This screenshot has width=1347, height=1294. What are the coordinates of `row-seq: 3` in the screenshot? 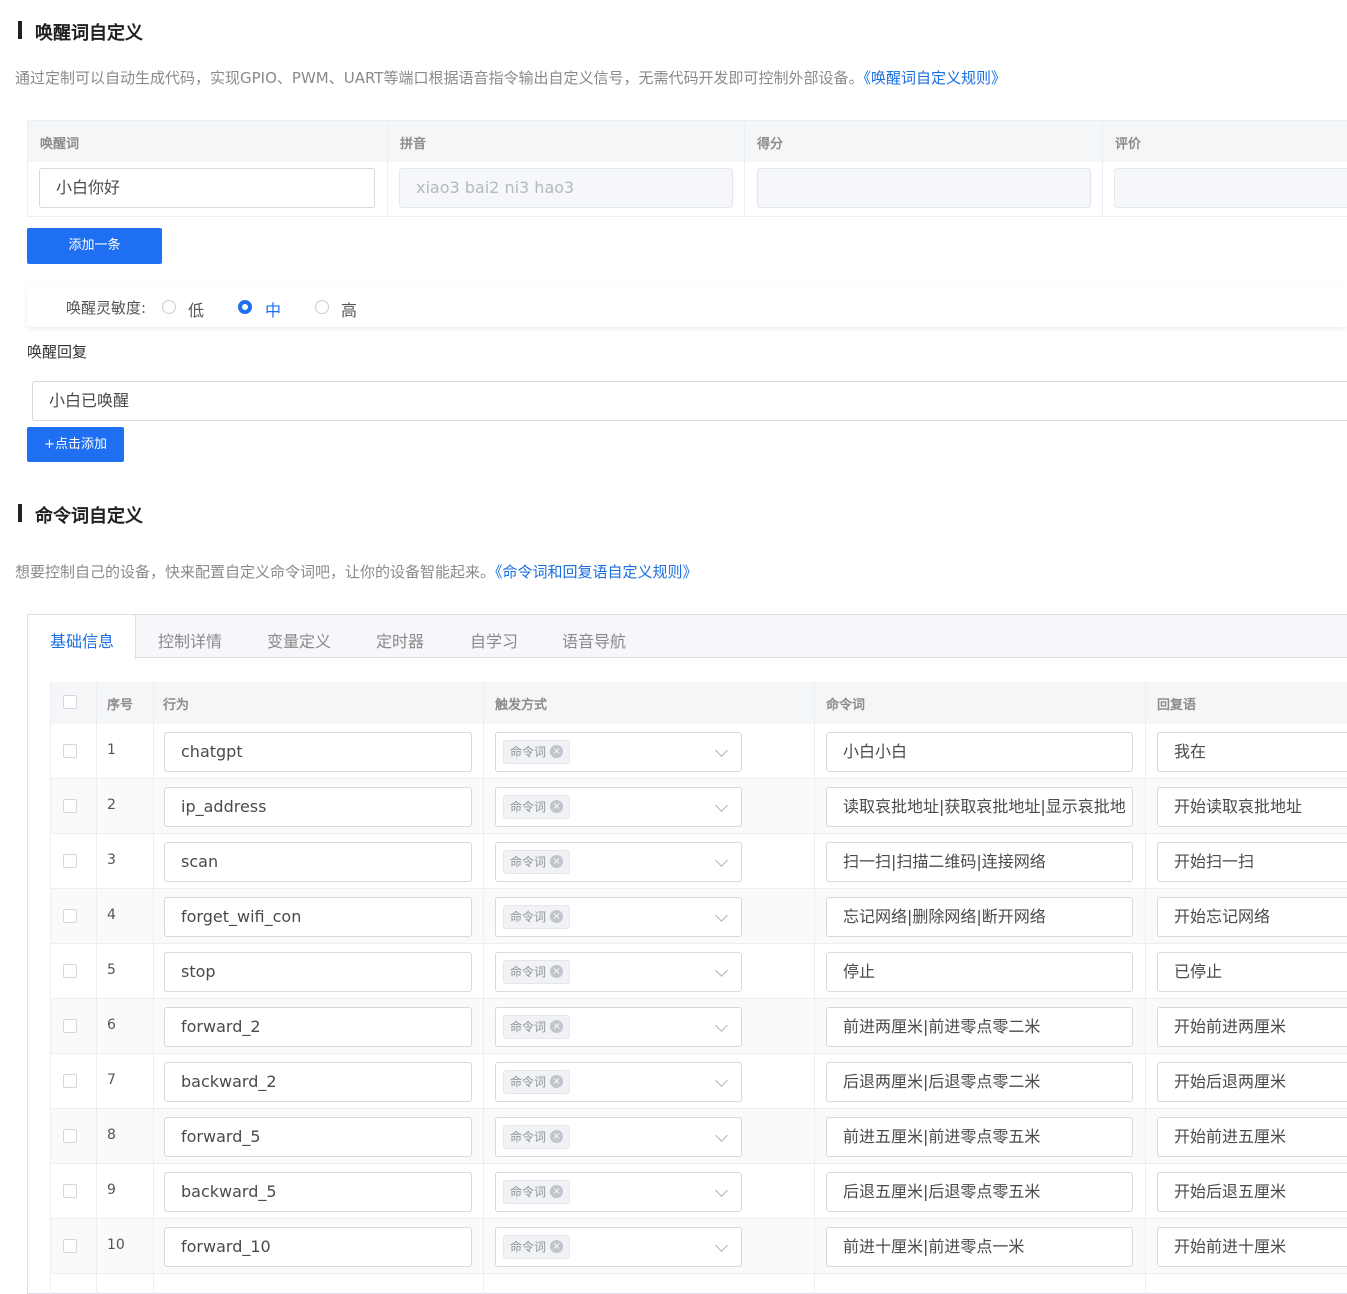 It's located at (111, 860).